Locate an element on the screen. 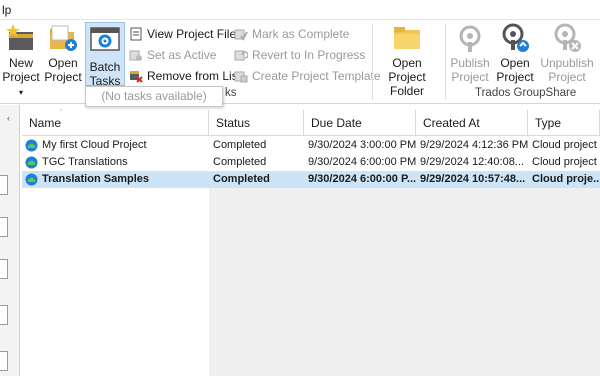 Image resolution: width=600 pixels, height=376 pixels. new-project-icon is located at coordinates (21, 38).